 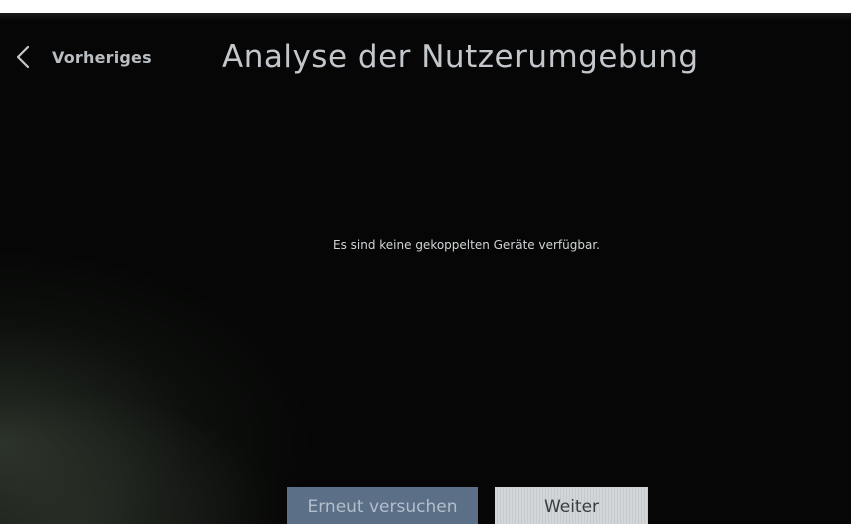 What do you see at coordinates (382, 505) in the screenshot?
I see `retry-button: Erneut versuchen` at bounding box center [382, 505].